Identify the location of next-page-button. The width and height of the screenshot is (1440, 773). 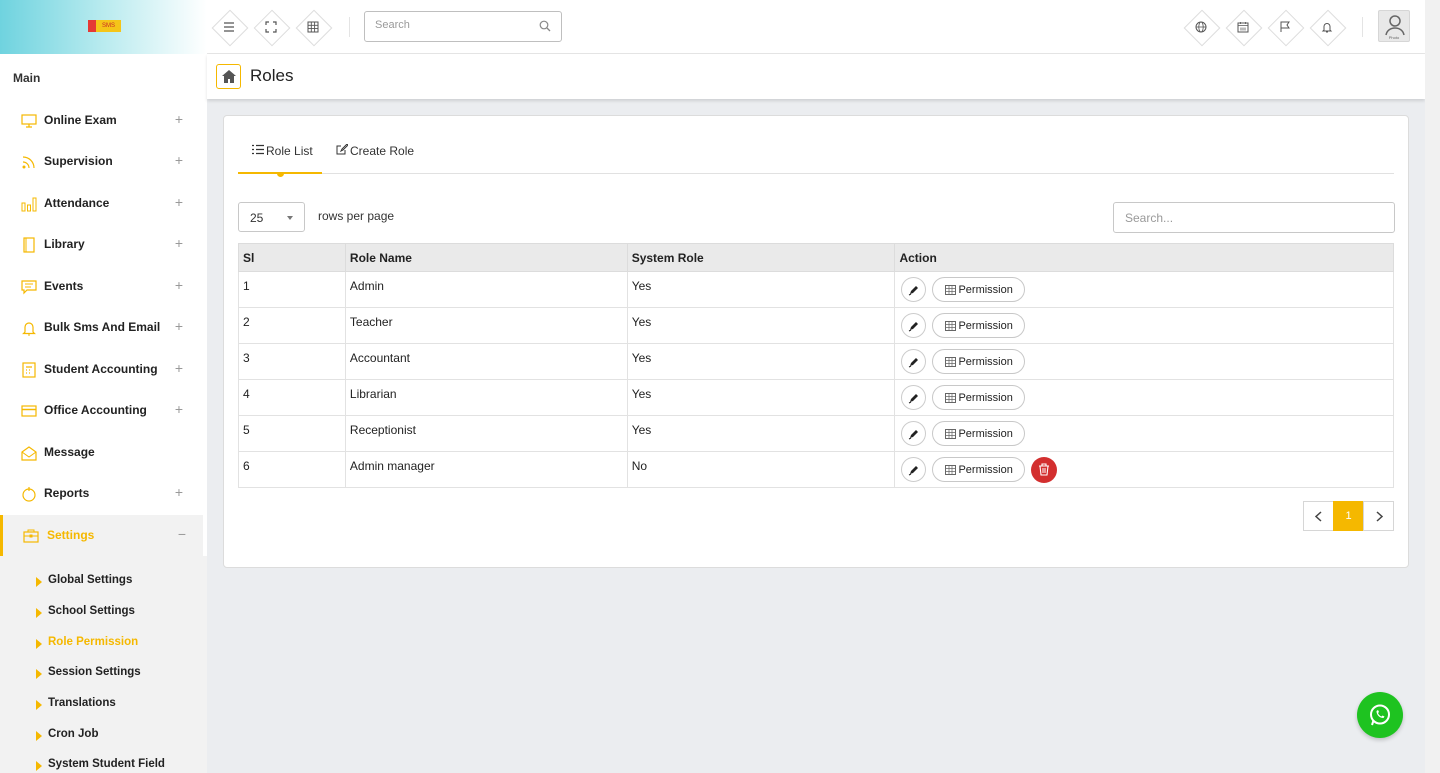
(1378, 516).